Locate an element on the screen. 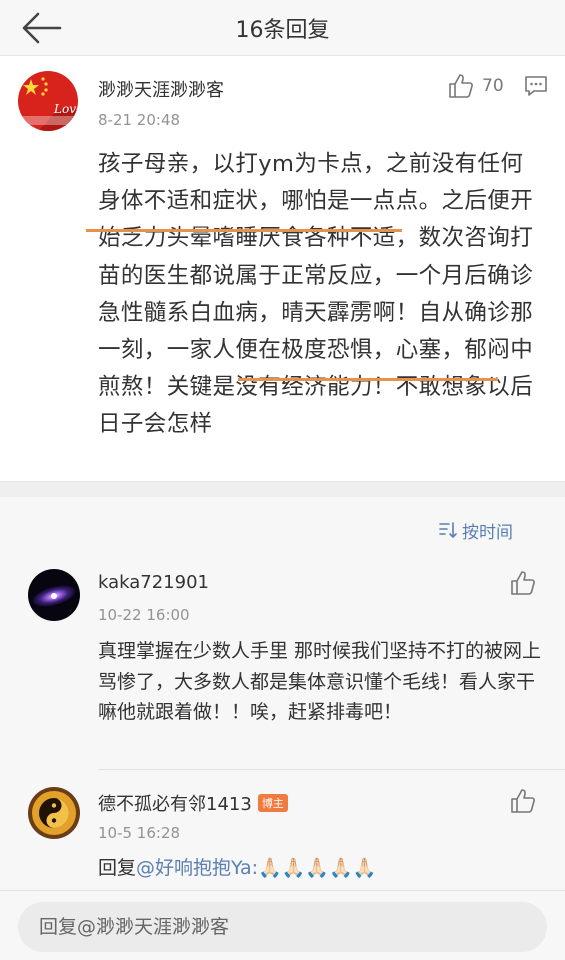 Image resolution: width=565 pixels, height=960 pixels. sort-label: 按时间 is located at coordinates (487, 532).